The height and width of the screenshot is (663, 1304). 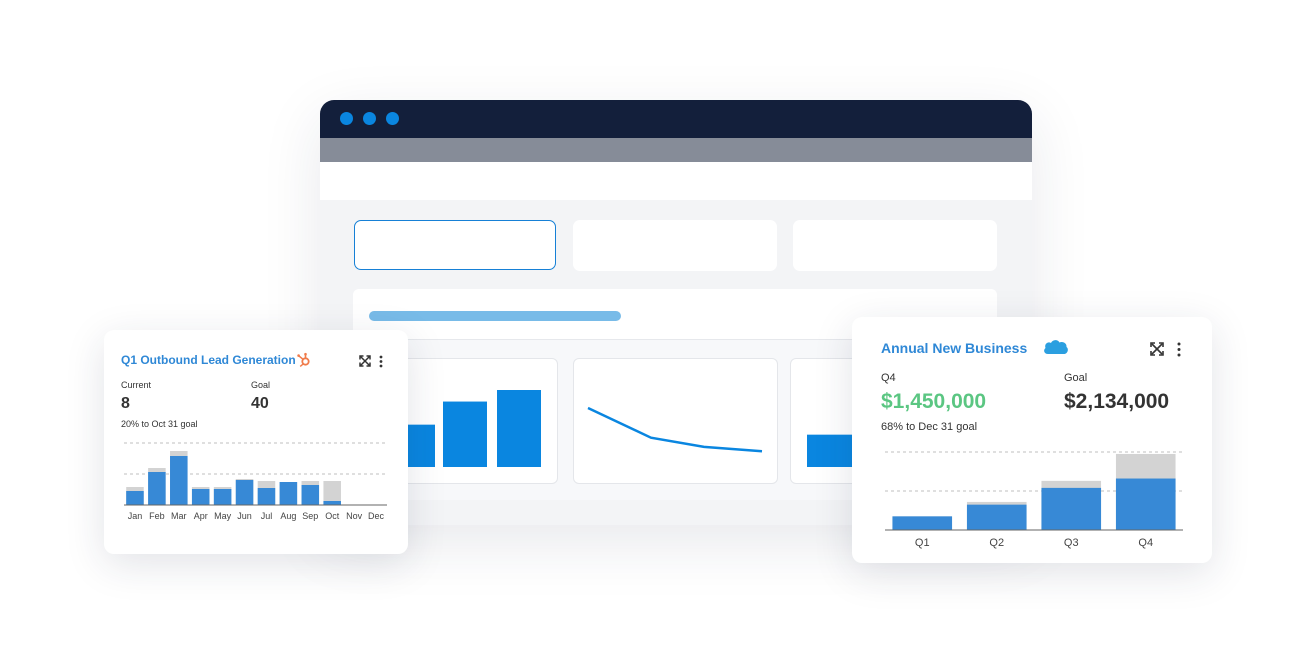 What do you see at coordinates (1145, 543) in the screenshot?
I see `x-tick-label: Q4` at bounding box center [1145, 543].